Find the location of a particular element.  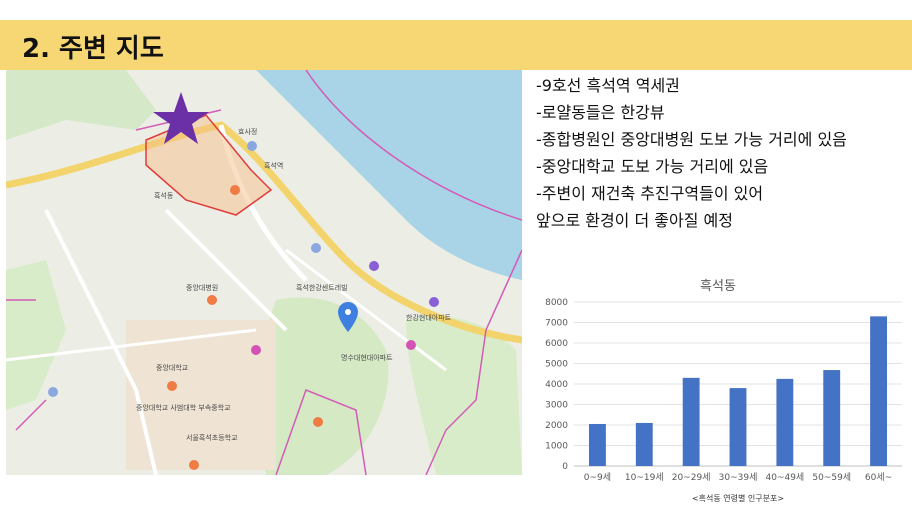

chart-caption: <흑석동 연령별 인구분포> is located at coordinates (738, 498).